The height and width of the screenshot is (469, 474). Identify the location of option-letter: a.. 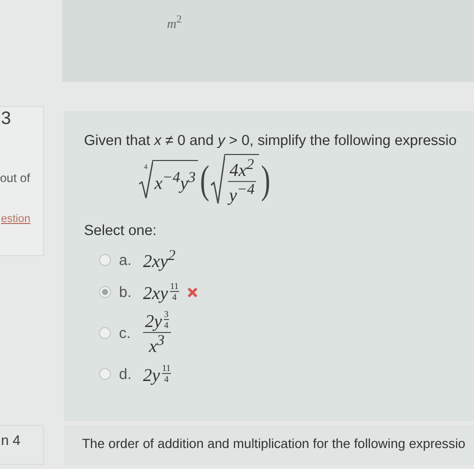
(126, 260).